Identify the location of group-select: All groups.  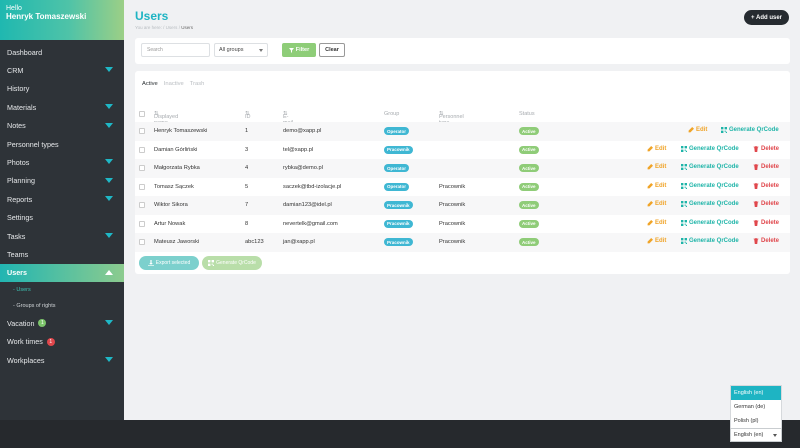
(241, 50).